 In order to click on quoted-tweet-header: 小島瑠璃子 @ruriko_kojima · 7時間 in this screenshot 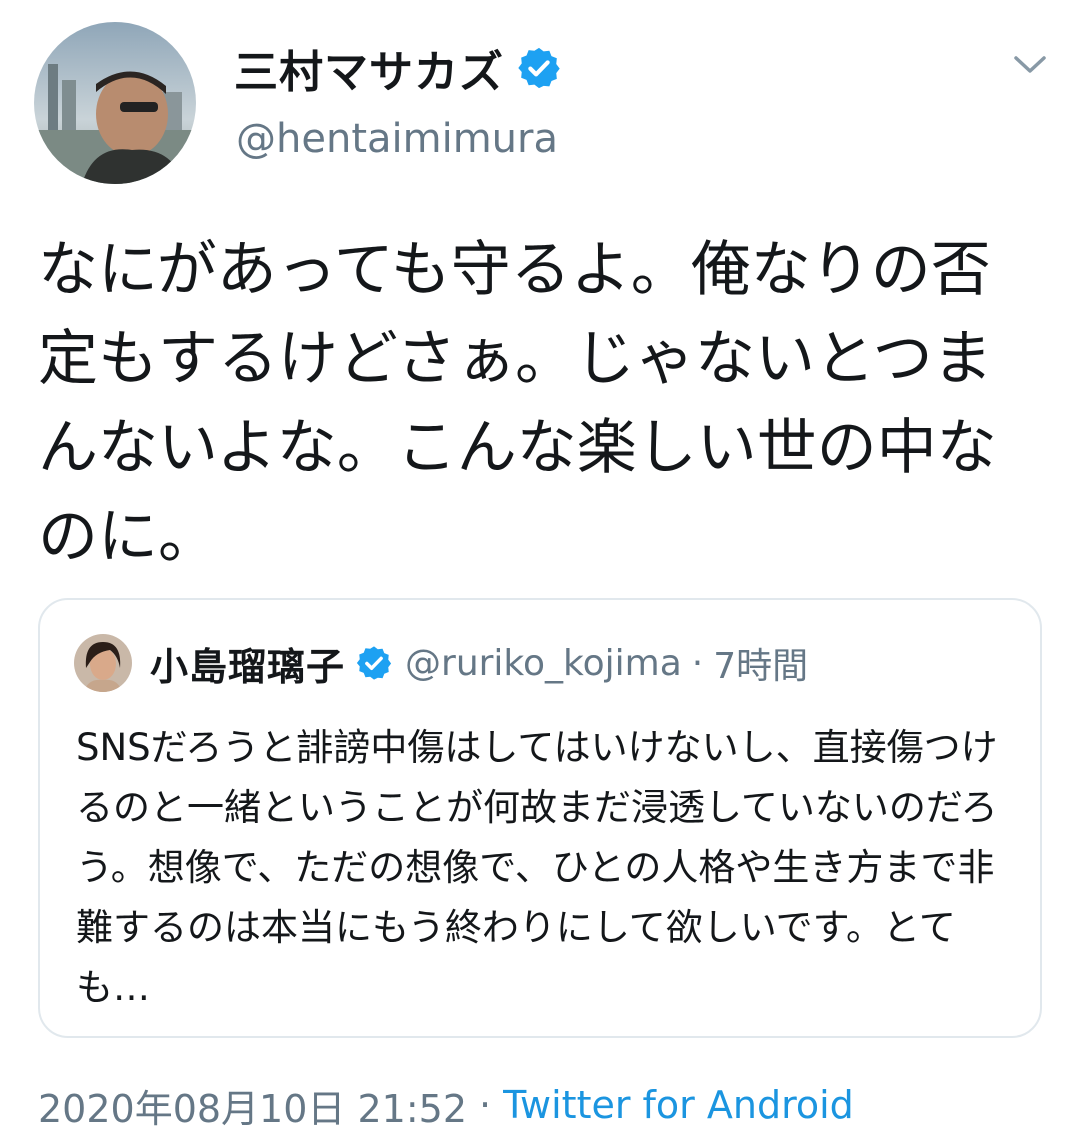, I will do `click(479, 663)`.